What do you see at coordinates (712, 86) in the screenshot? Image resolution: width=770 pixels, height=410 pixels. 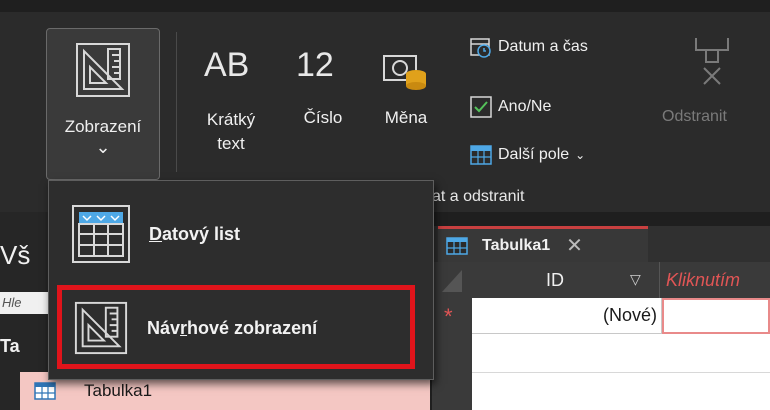 I see `delete-button: Odstranit` at bounding box center [712, 86].